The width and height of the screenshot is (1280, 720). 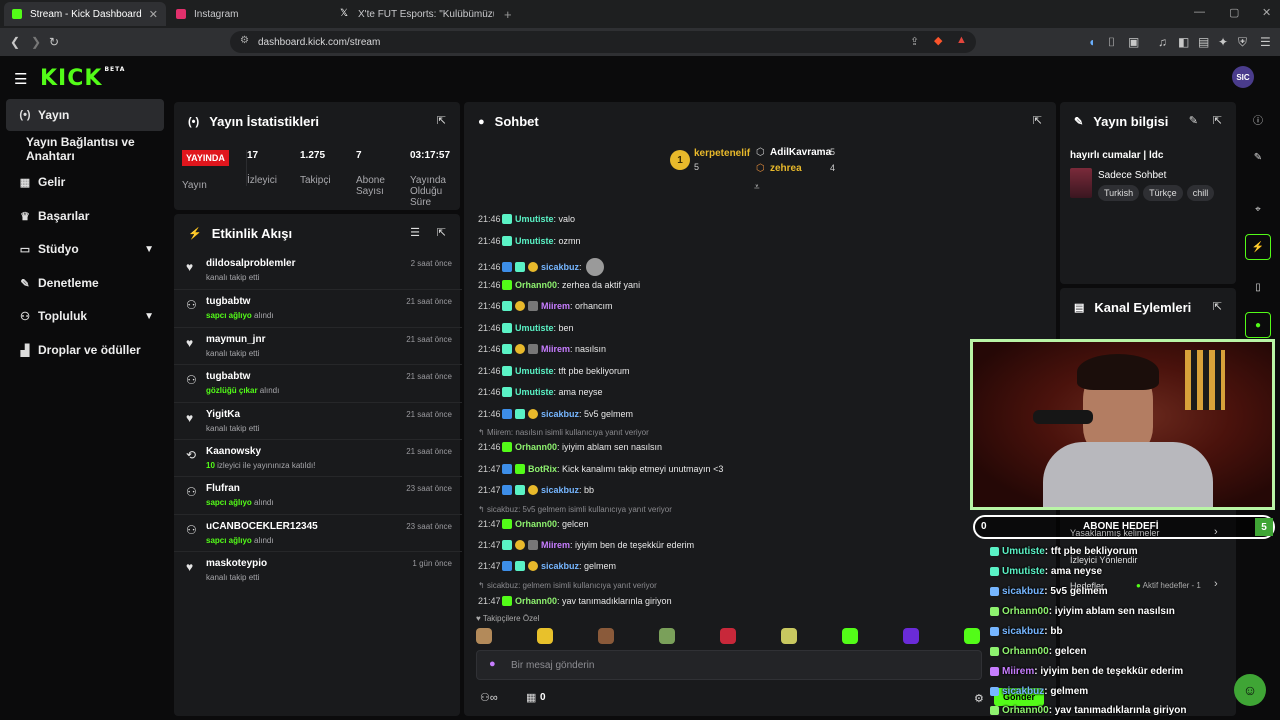 What do you see at coordinates (1119, 193) in the screenshot?
I see `tag: Turkish` at bounding box center [1119, 193].